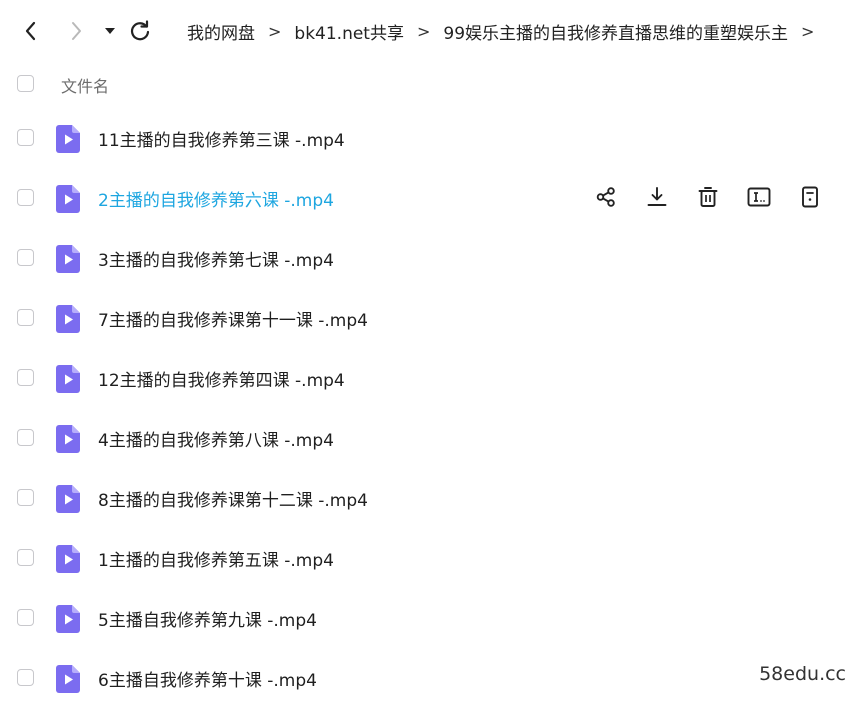 The width and height of the screenshot is (857, 707). Describe the element at coordinates (428, 677) in the screenshot. I see `file-row: 6主播自我修养第十课 -.mp4` at that location.